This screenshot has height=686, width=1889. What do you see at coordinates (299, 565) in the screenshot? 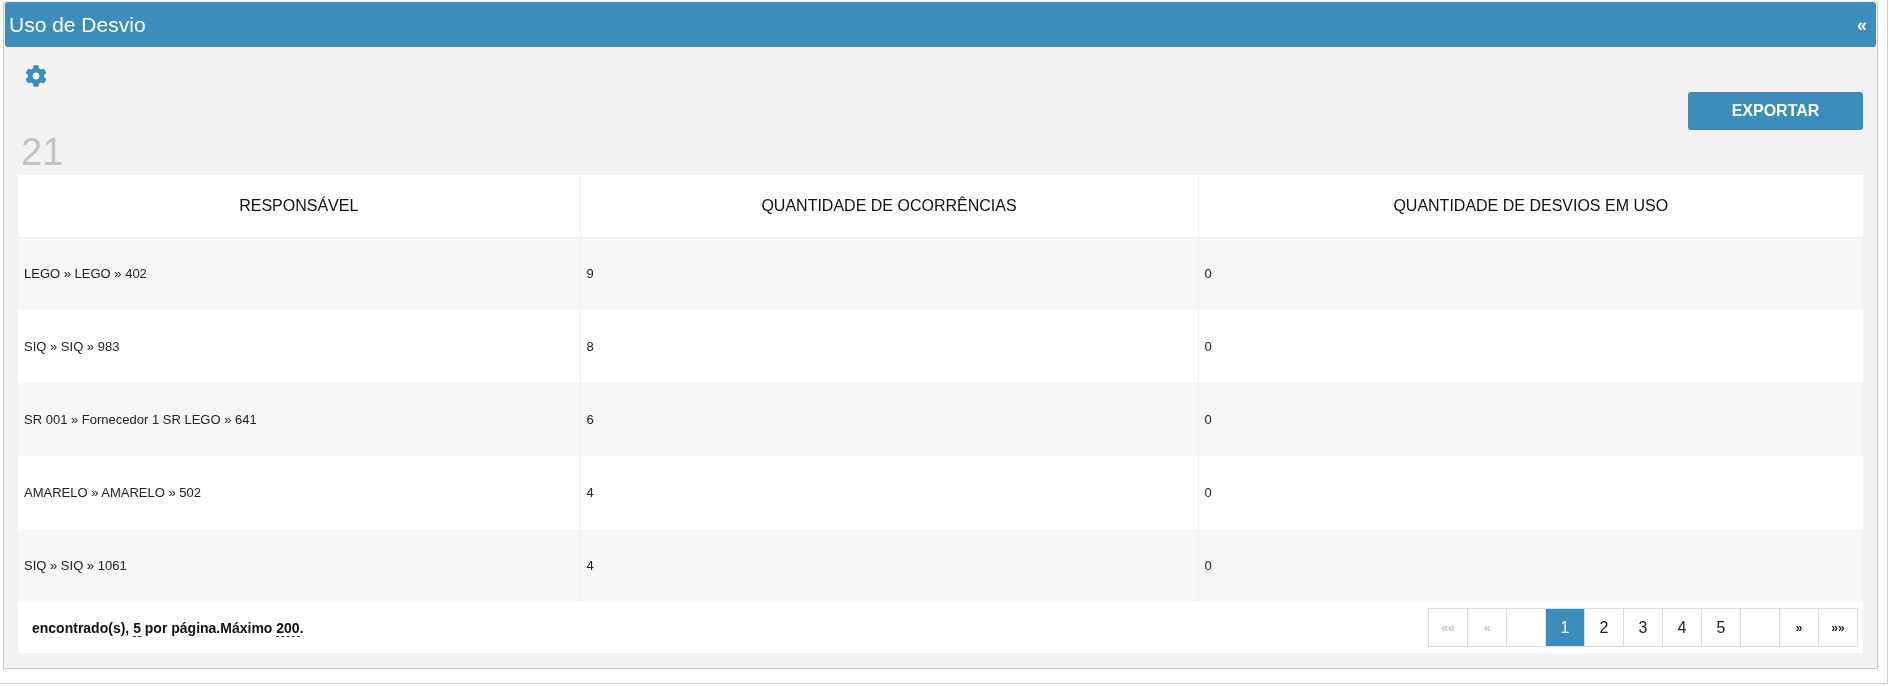
I see `table-cell: SIQ » SIQ » 1061` at bounding box center [299, 565].